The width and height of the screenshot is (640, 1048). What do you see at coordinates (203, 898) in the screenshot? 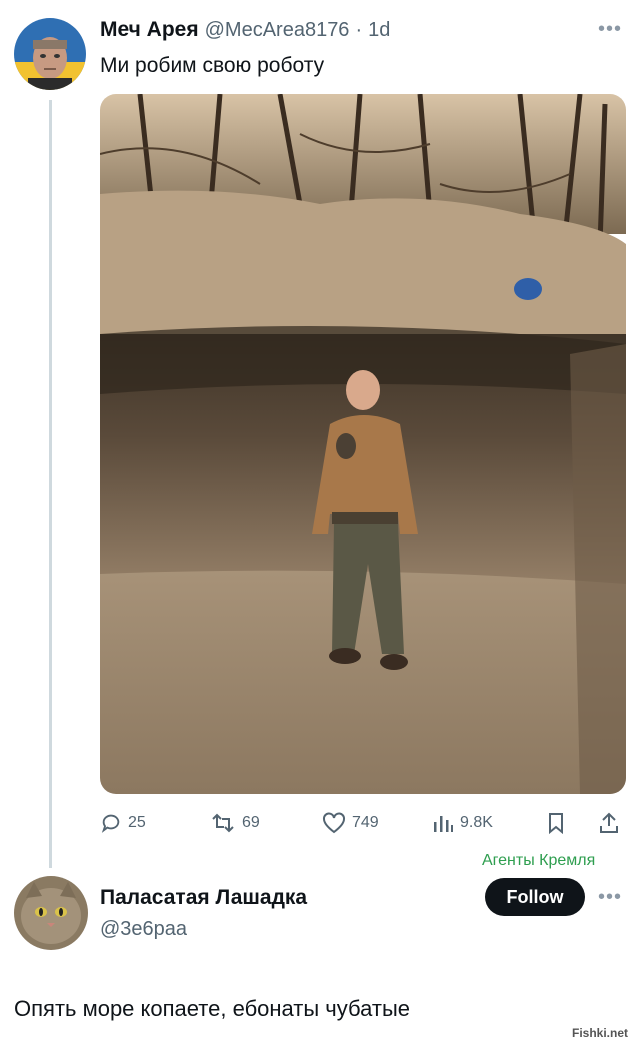
I see `reply-author-name: Паласатая Лашадка` at bounding box center [203, 898].